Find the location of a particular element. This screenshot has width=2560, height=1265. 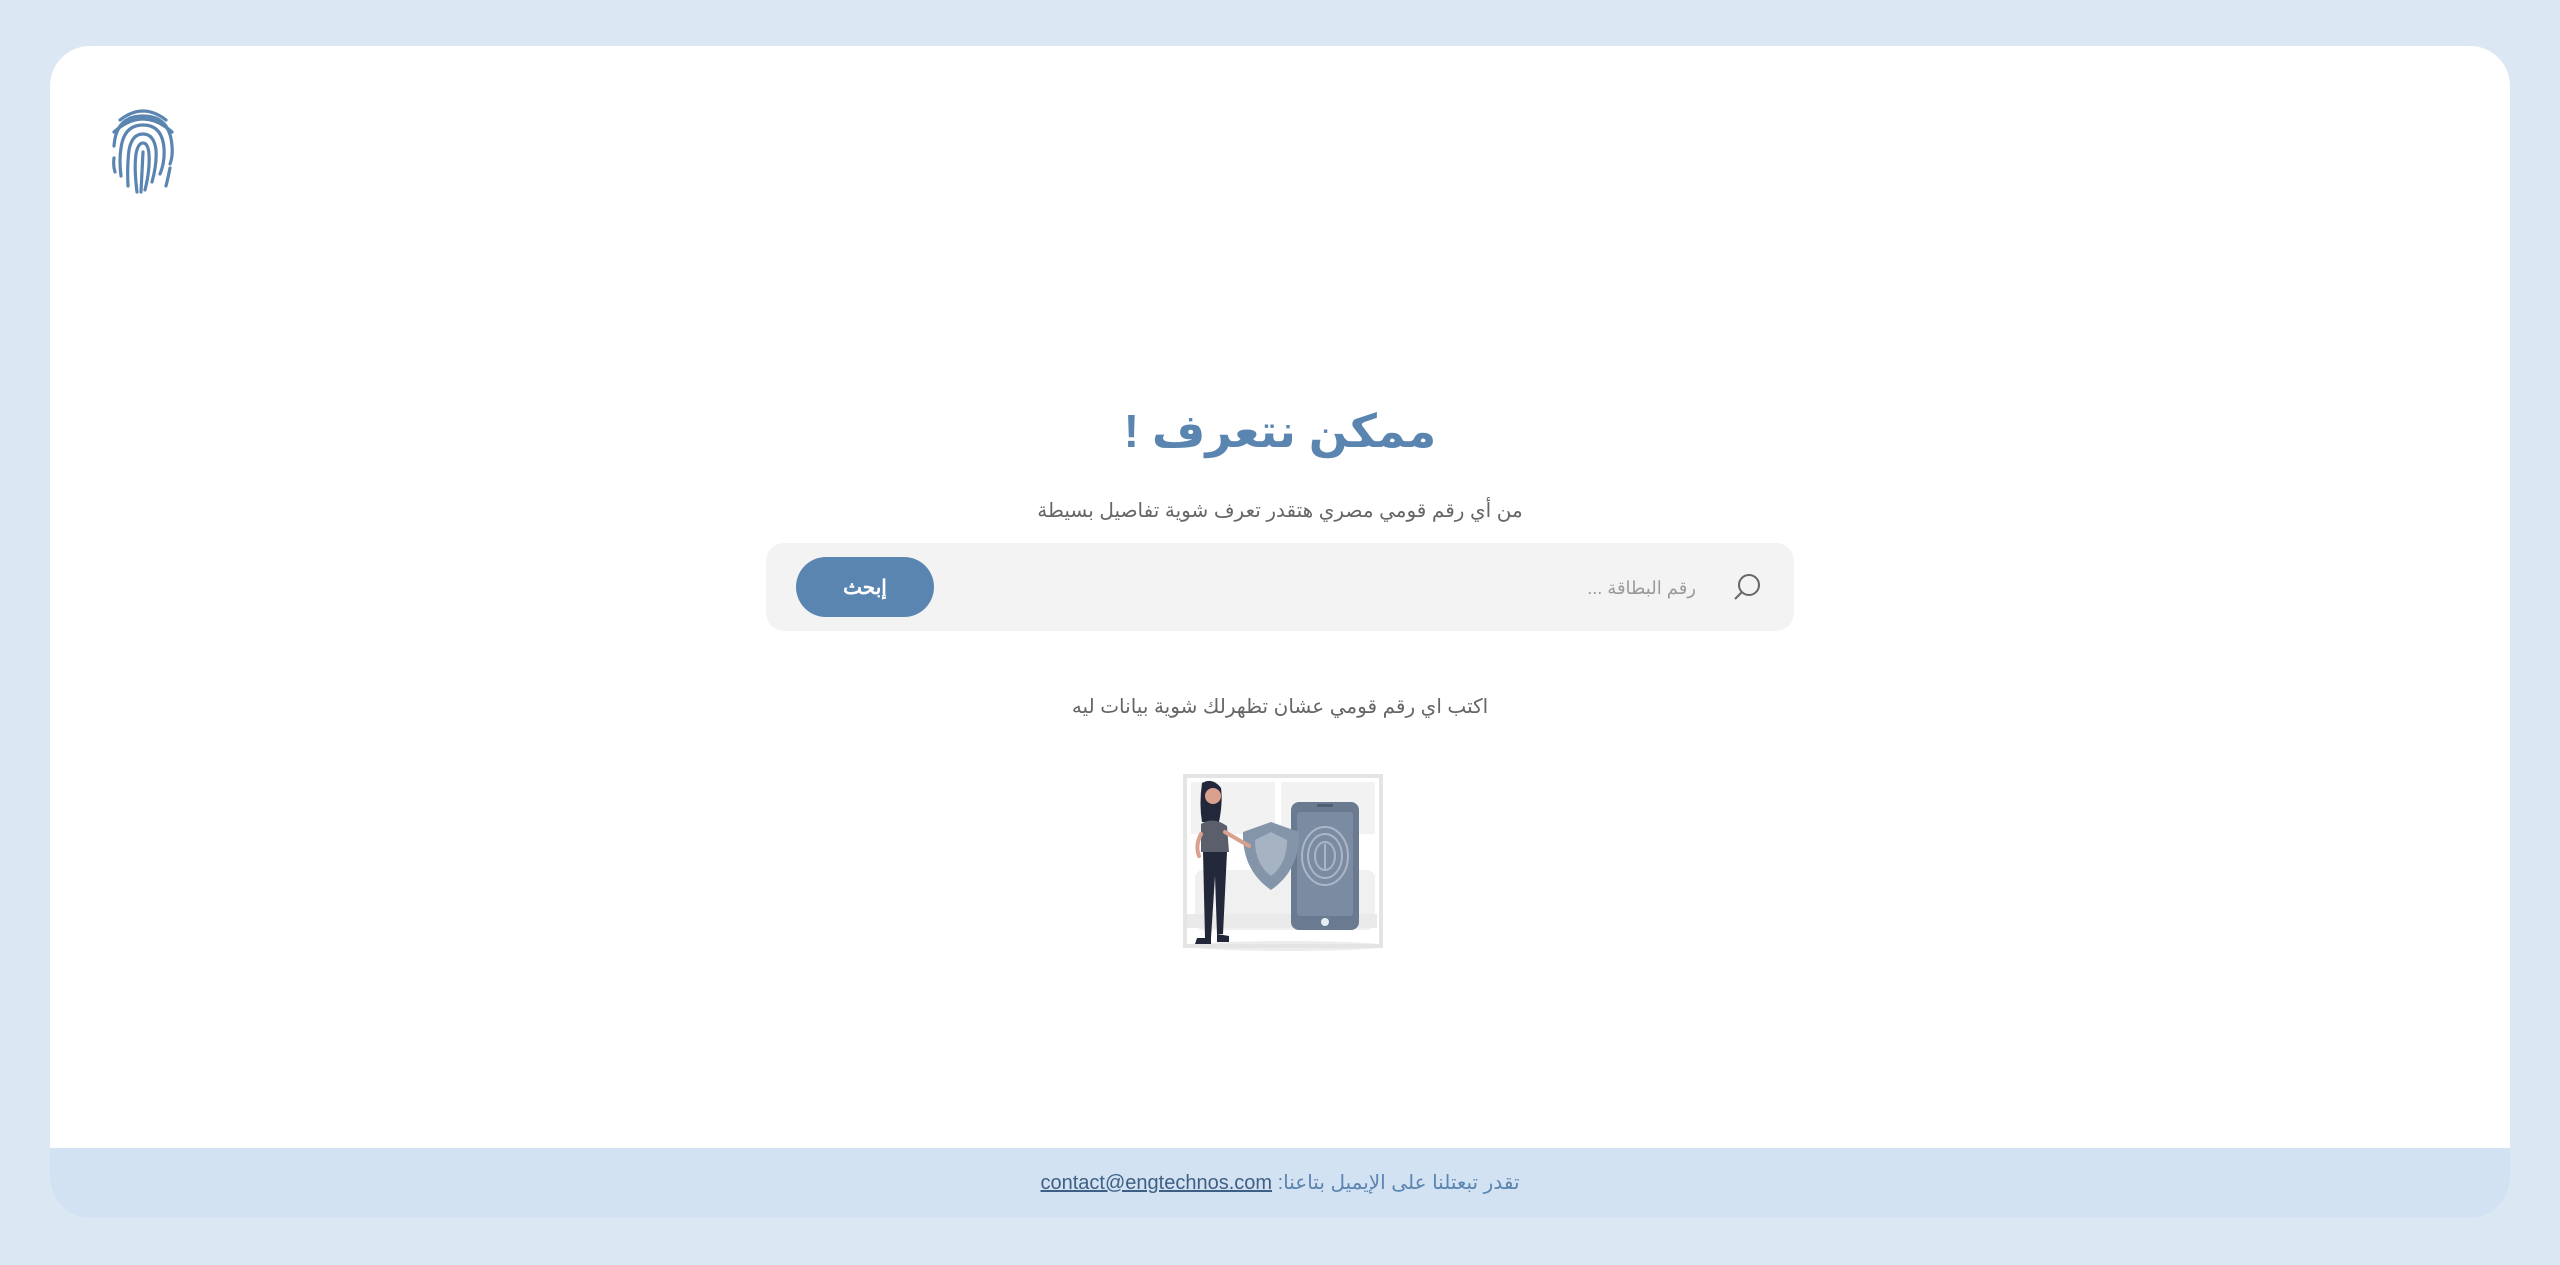

contact-email-link: contact@engtechnos.com is located at coordinates (1156, 1183).